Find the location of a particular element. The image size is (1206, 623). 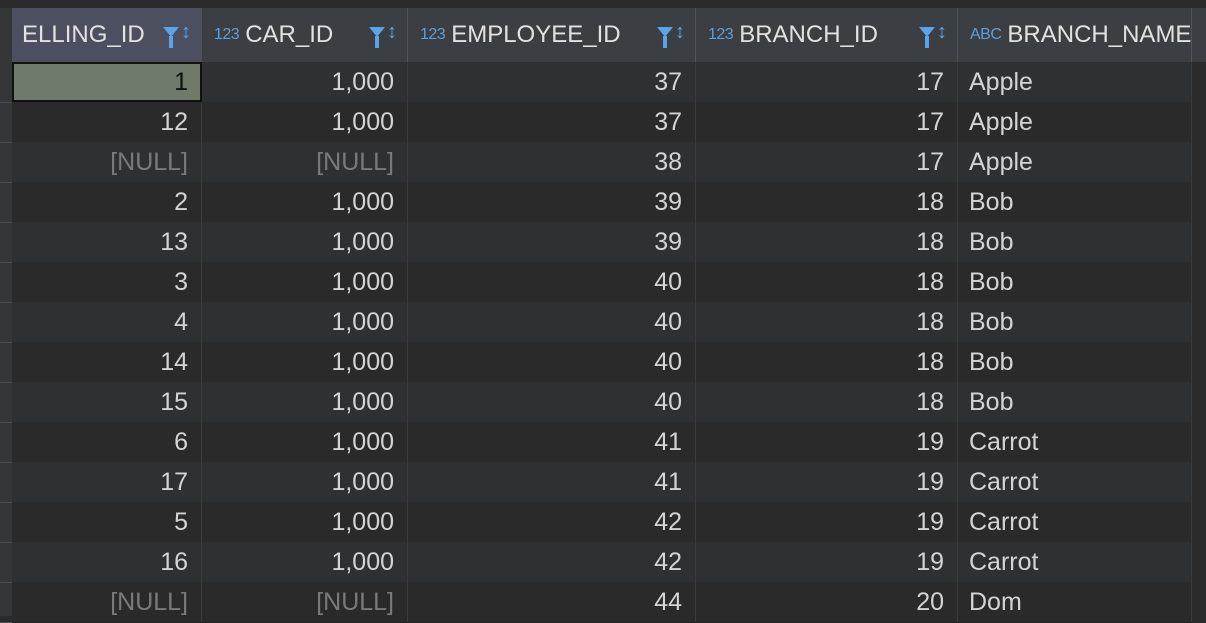

table-row: 1 1,000 37 17 Apple is located at coordinates (602, 82).